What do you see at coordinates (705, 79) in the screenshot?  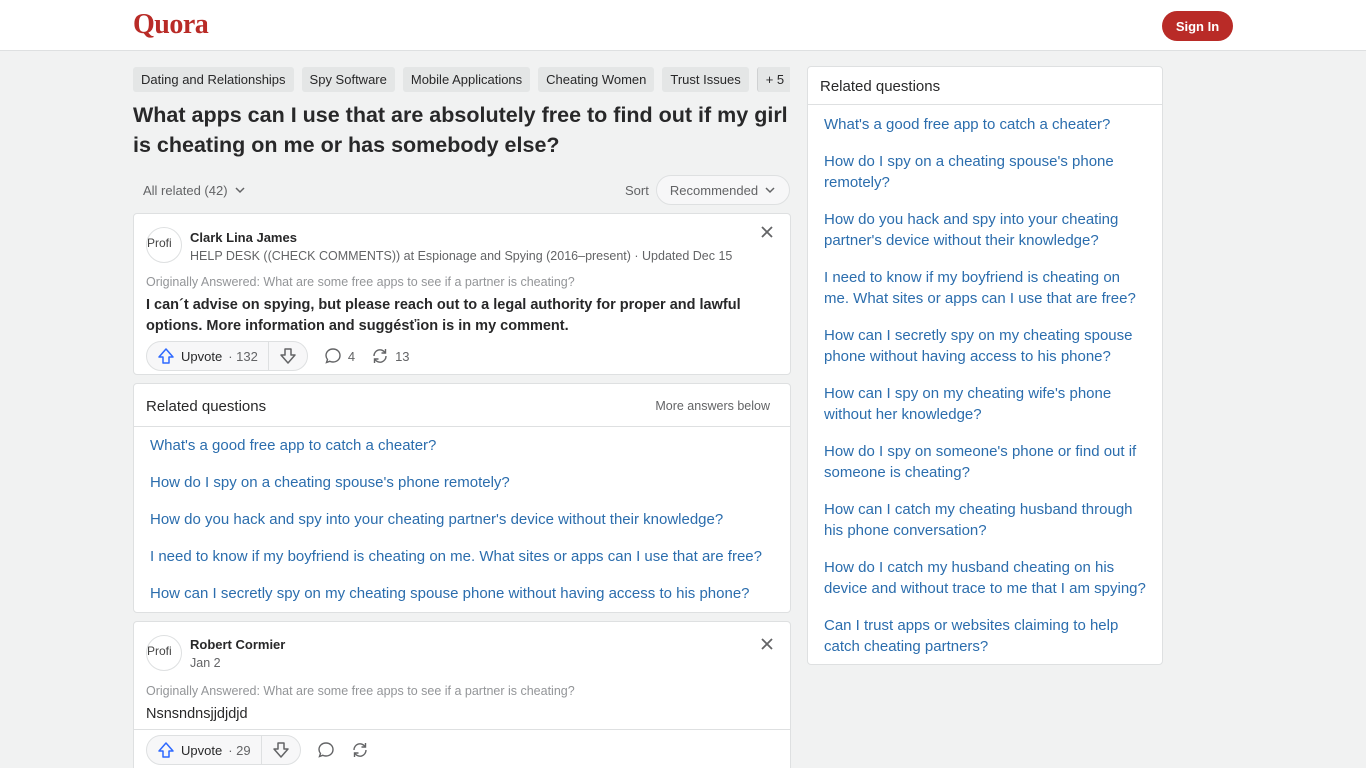 I see `topic-tag: Trust Issues` at bounding box center [705, 79].